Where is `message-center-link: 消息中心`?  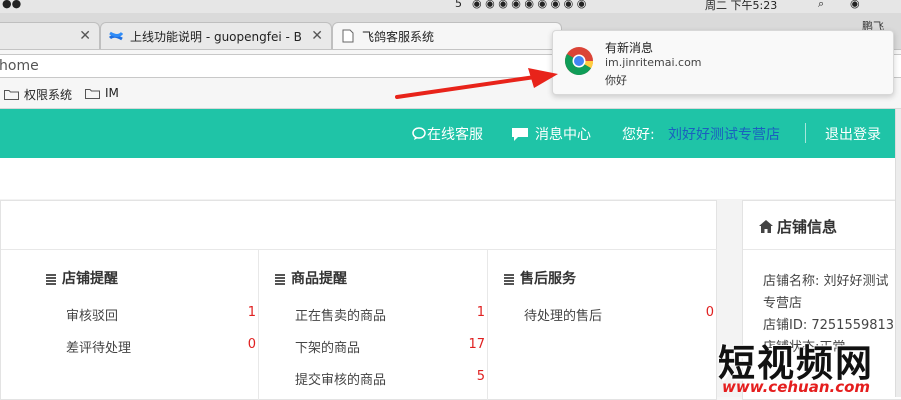 message-center-link: 消息中心 is located at coordinates (551, 134).